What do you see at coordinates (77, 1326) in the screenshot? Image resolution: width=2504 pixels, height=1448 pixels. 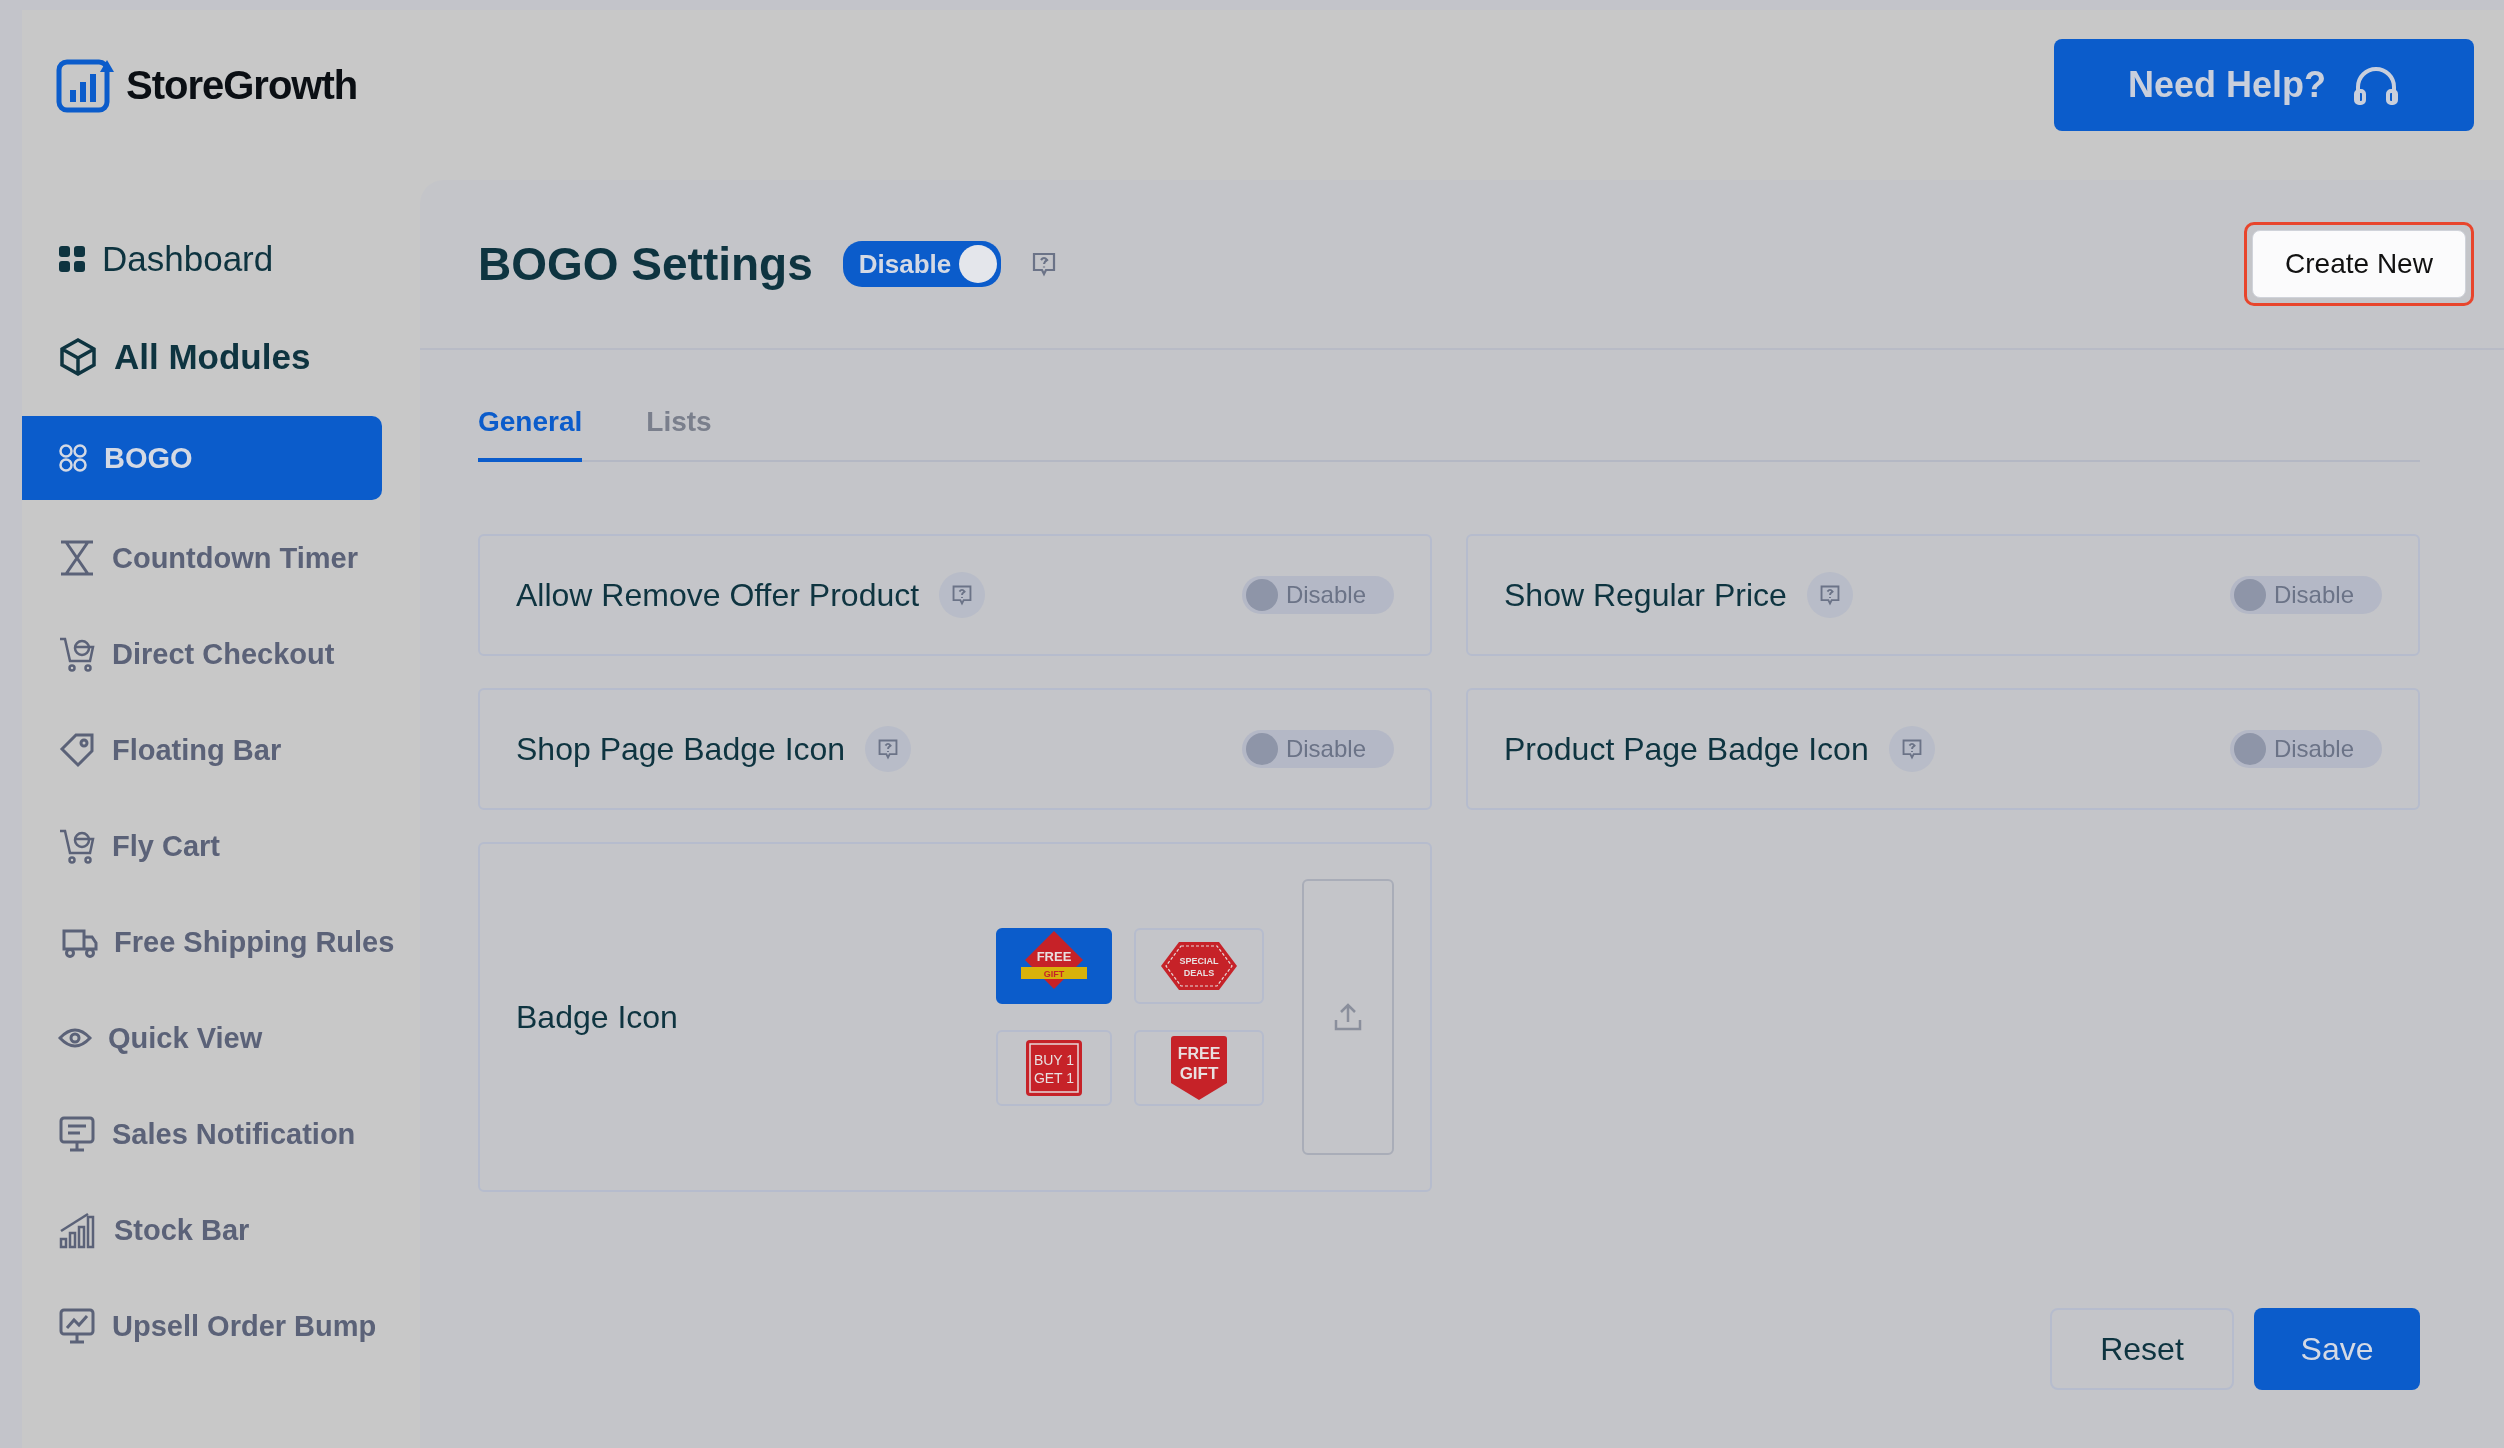 I see `chart-icon` at bounding box center [77, 1326].